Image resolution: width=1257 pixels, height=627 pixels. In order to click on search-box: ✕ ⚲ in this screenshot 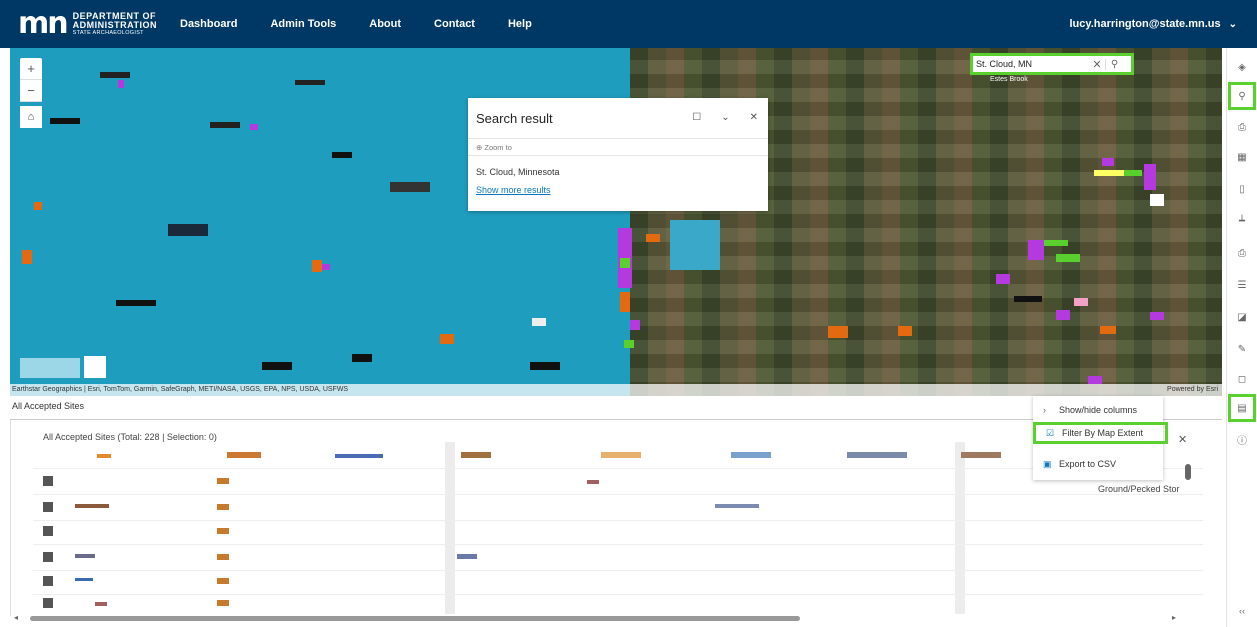, I will do `click(1052, 64)`.